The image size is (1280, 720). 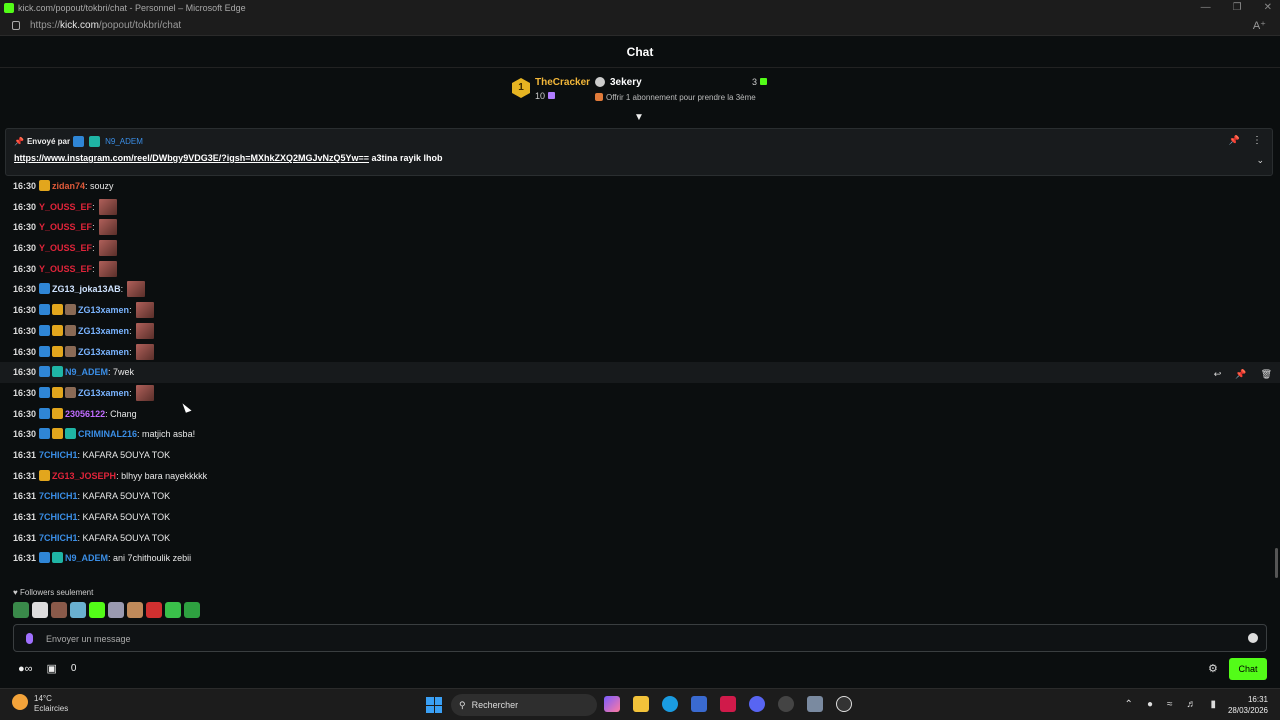 I want to click on message-username: ZG13_JOSEPH, so click(x=84, y=476).